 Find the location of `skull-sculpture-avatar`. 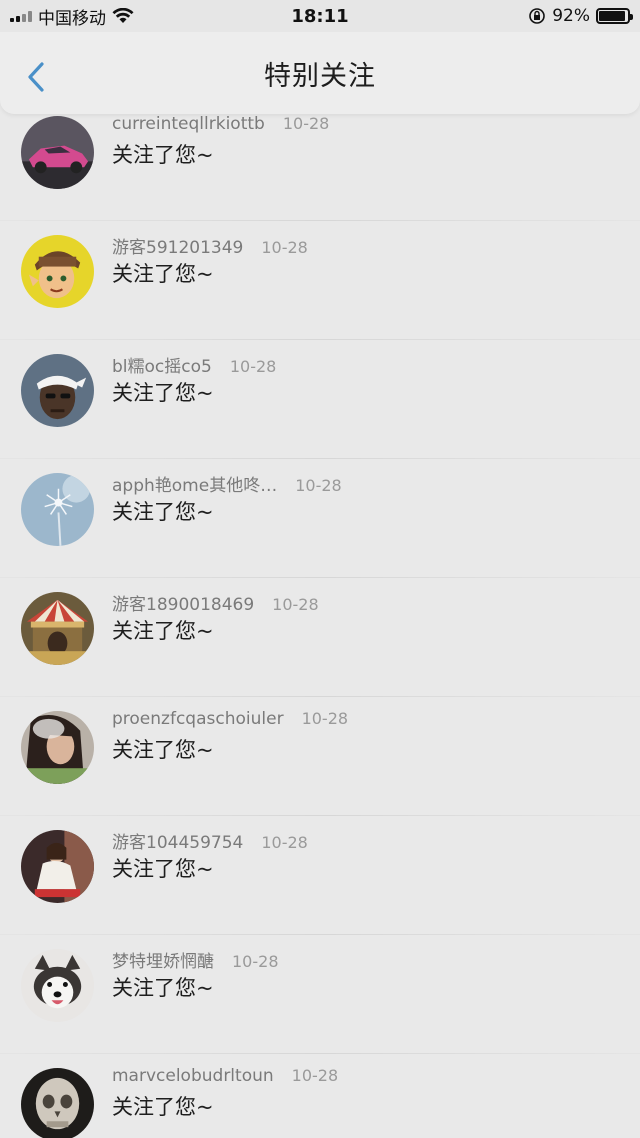

skull-sculpture-avatar is located at coordinates (57, 1103).